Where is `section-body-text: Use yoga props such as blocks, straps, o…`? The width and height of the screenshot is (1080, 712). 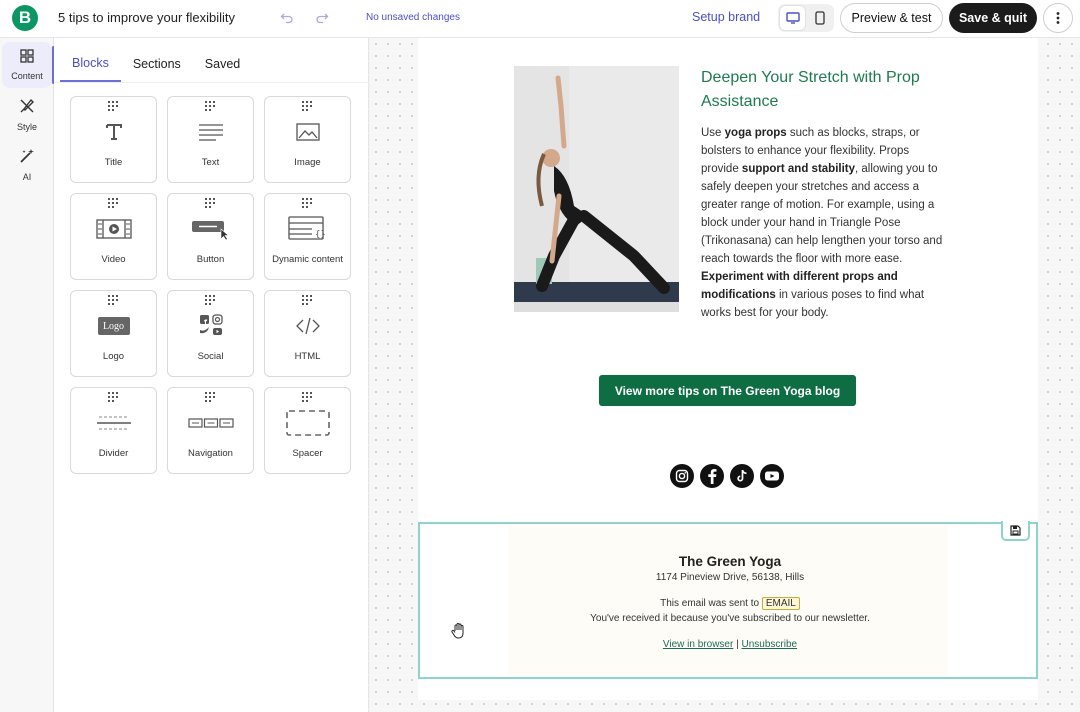
section-body-text: Use yoga props such as blocks, straps, o… is located at coordinates (823, 223).